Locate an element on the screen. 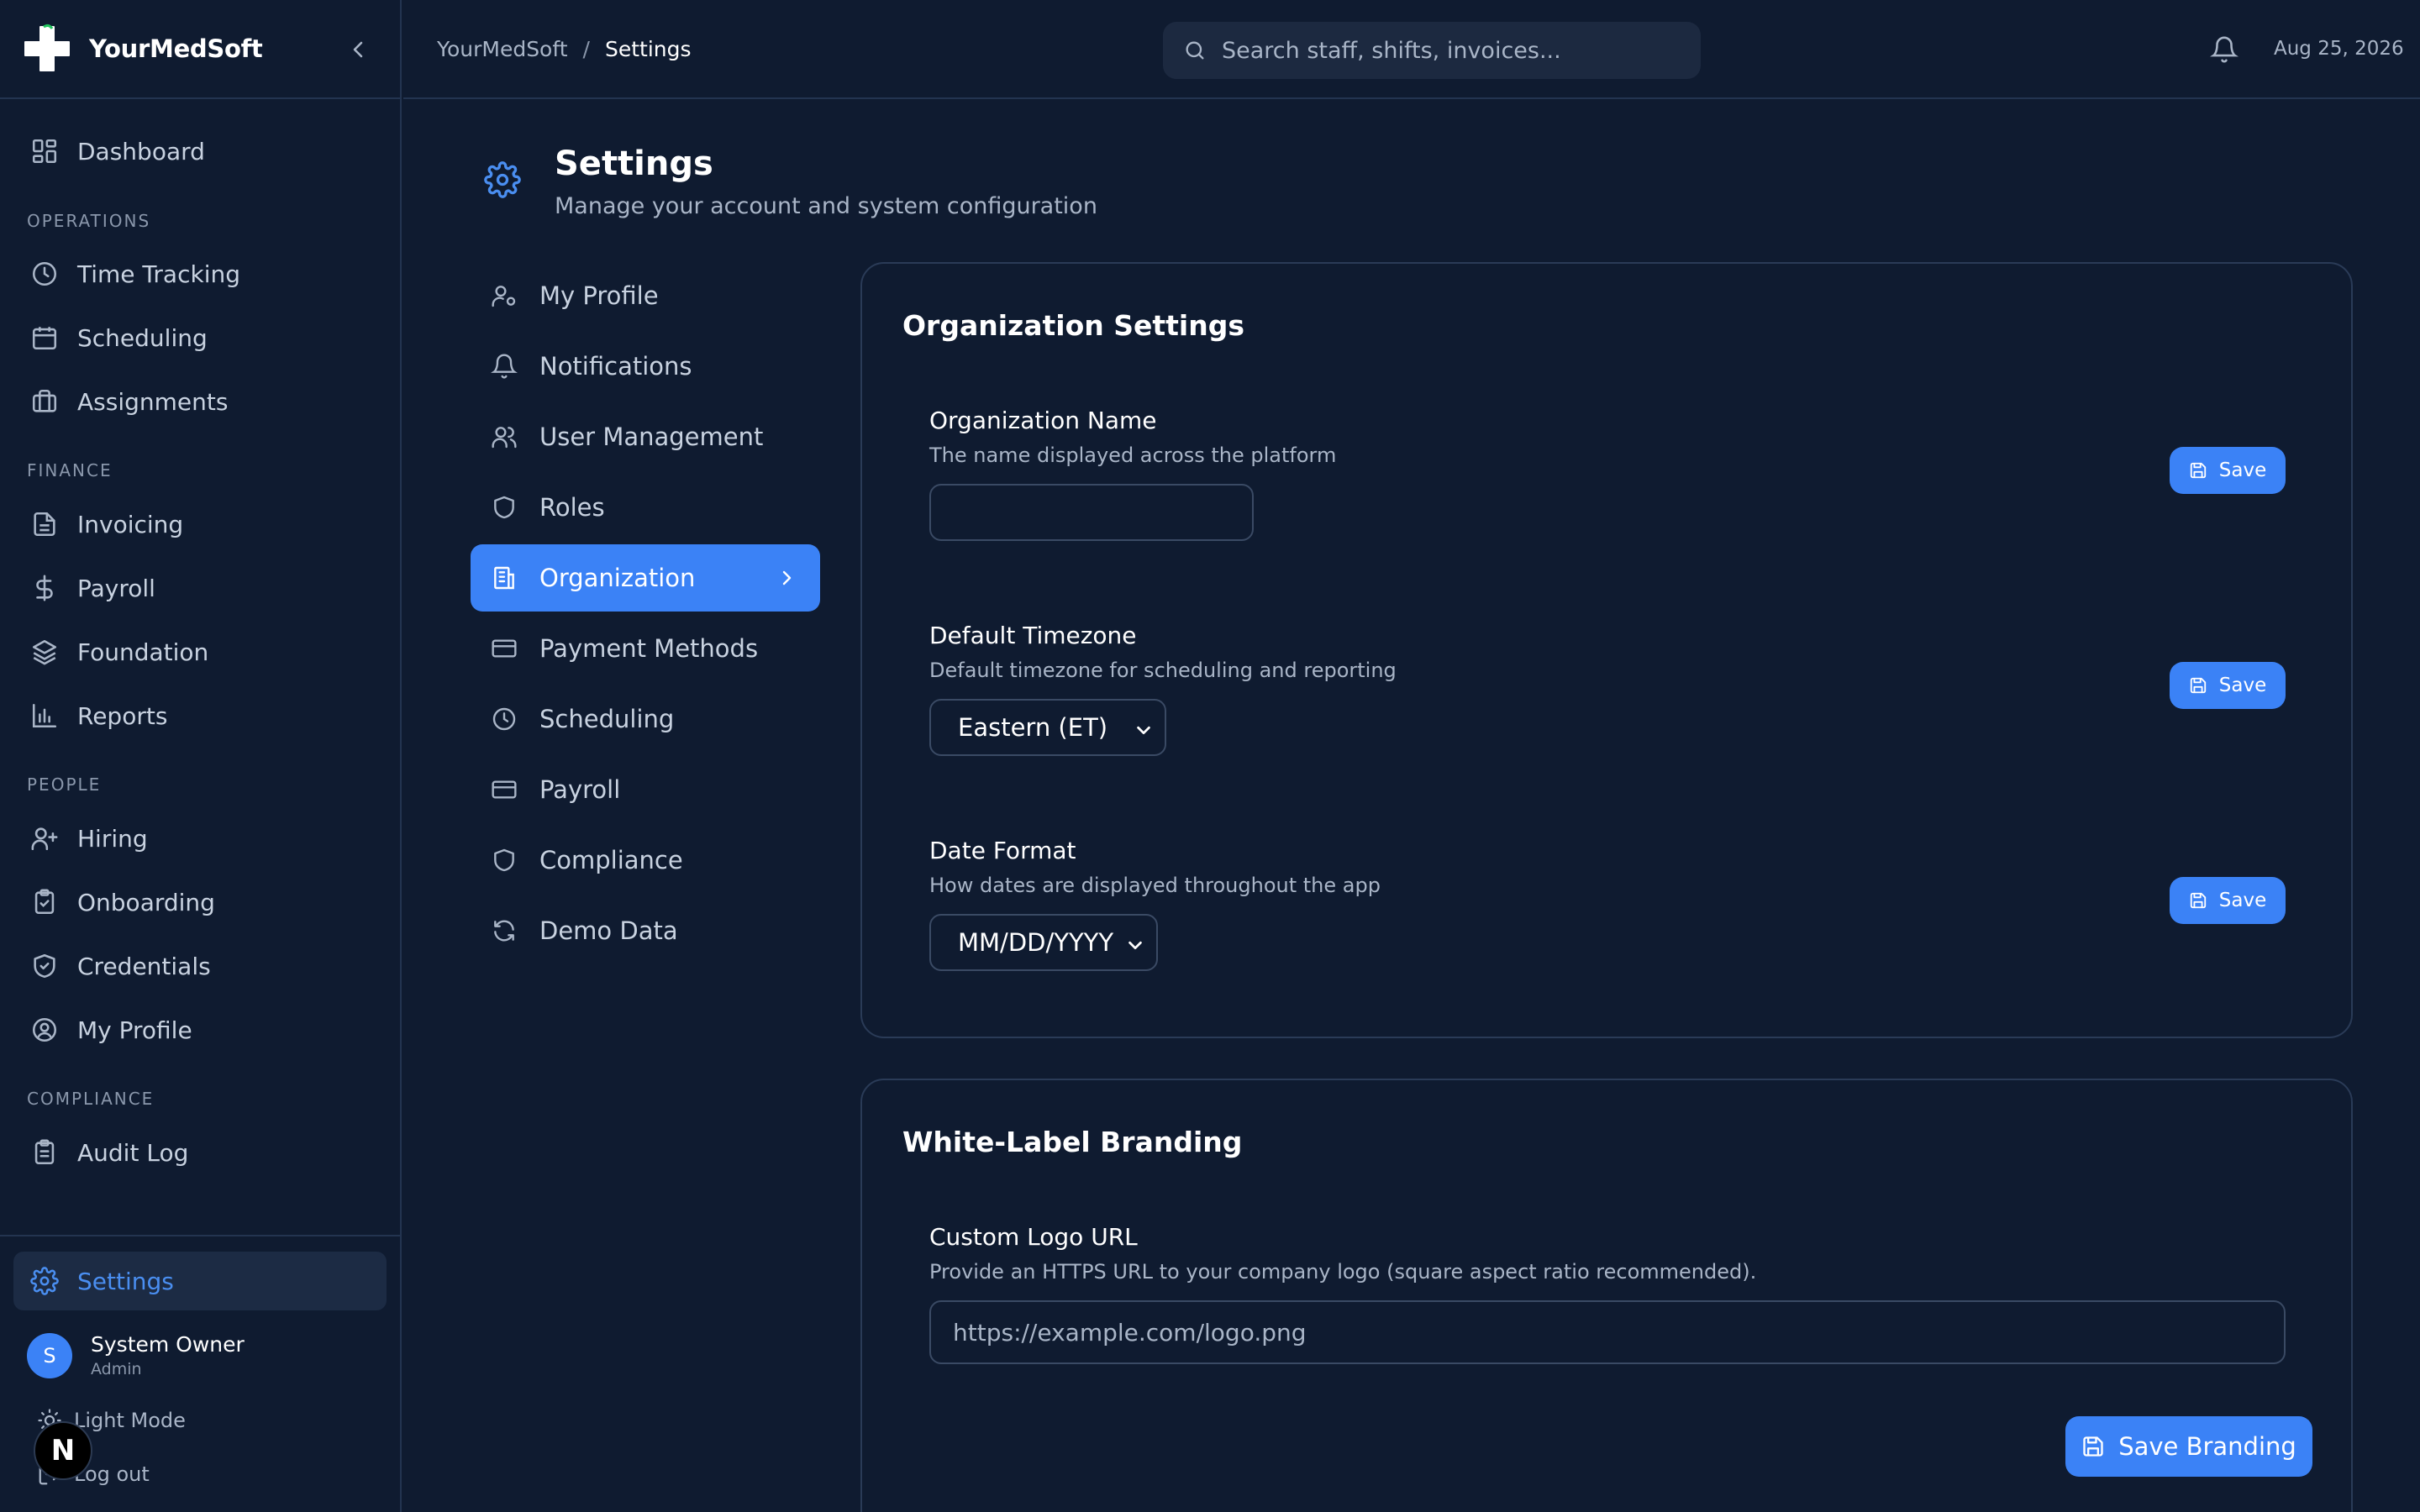  sidebar-item-audit-log: Audit Log is located at coordinates (200, 1152).